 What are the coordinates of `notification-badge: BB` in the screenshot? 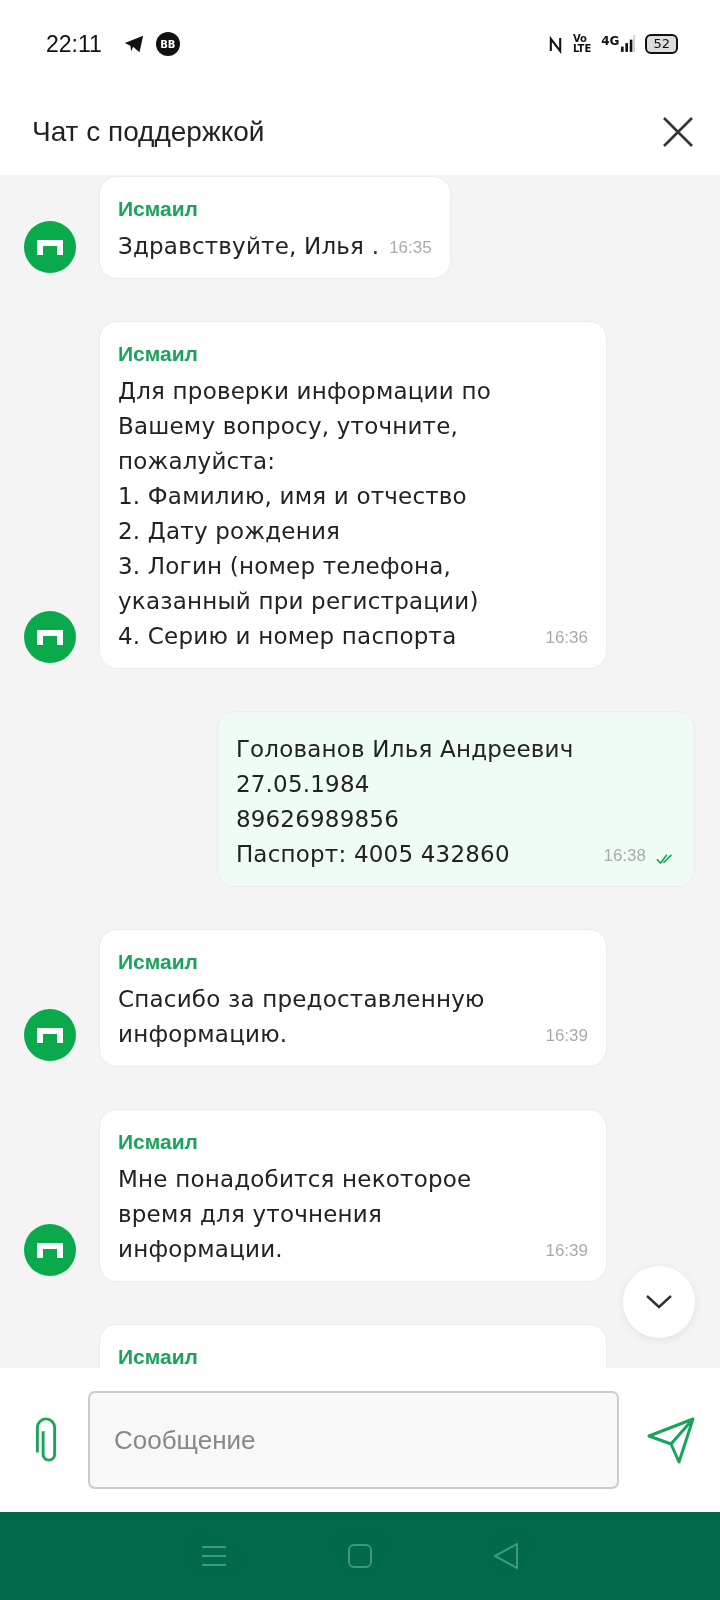 It's located at (167, 44).